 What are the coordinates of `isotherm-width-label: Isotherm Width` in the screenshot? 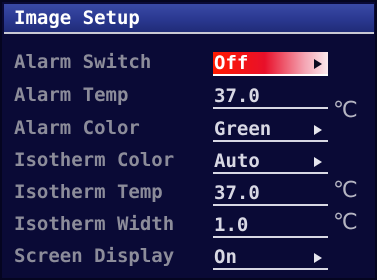 It's located at (94, 224).